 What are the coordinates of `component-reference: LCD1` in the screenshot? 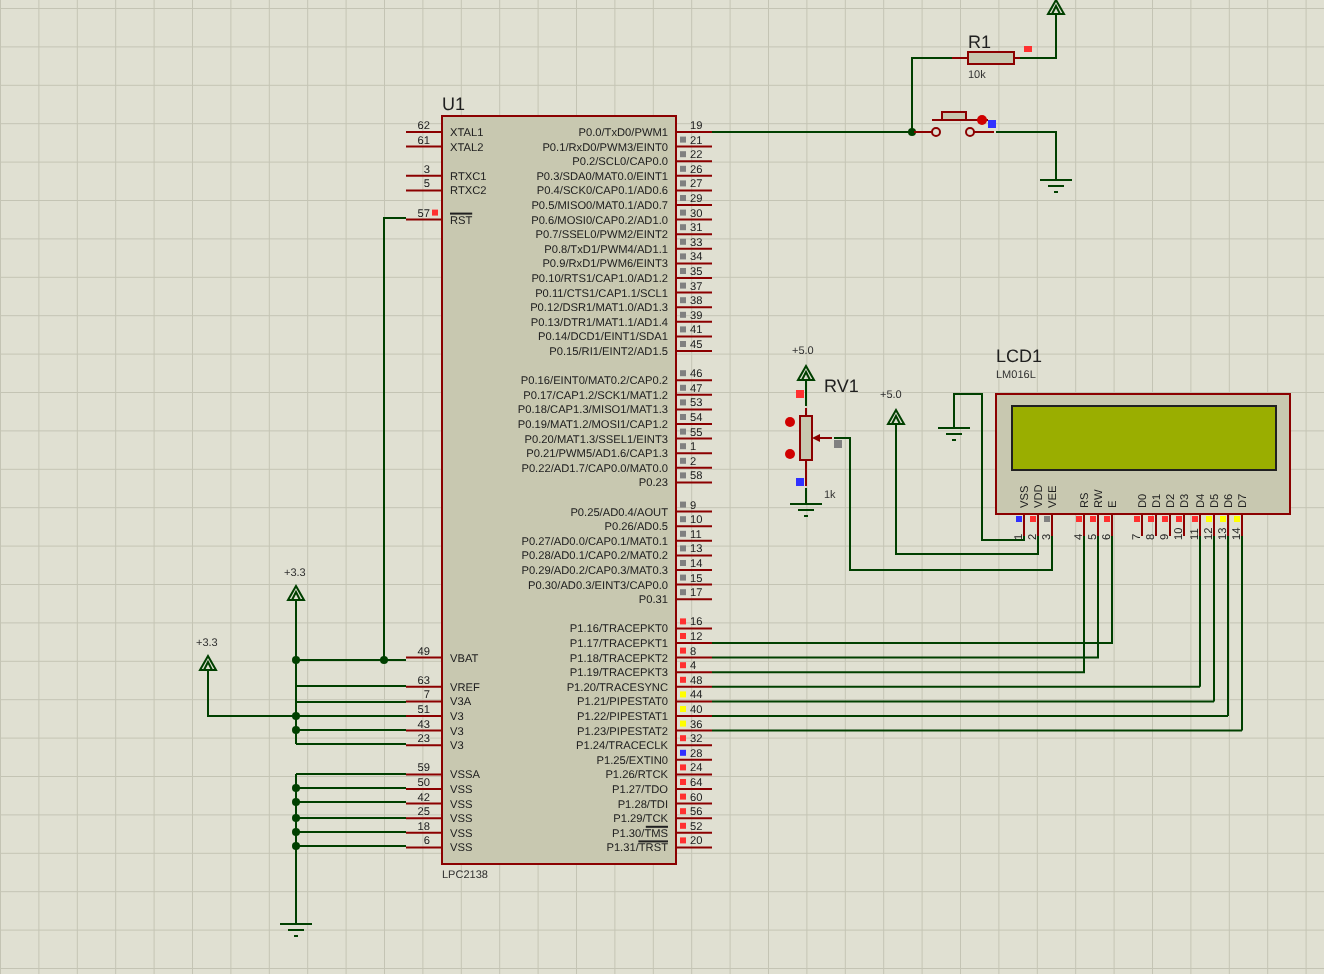 It's located at (1019, 356).